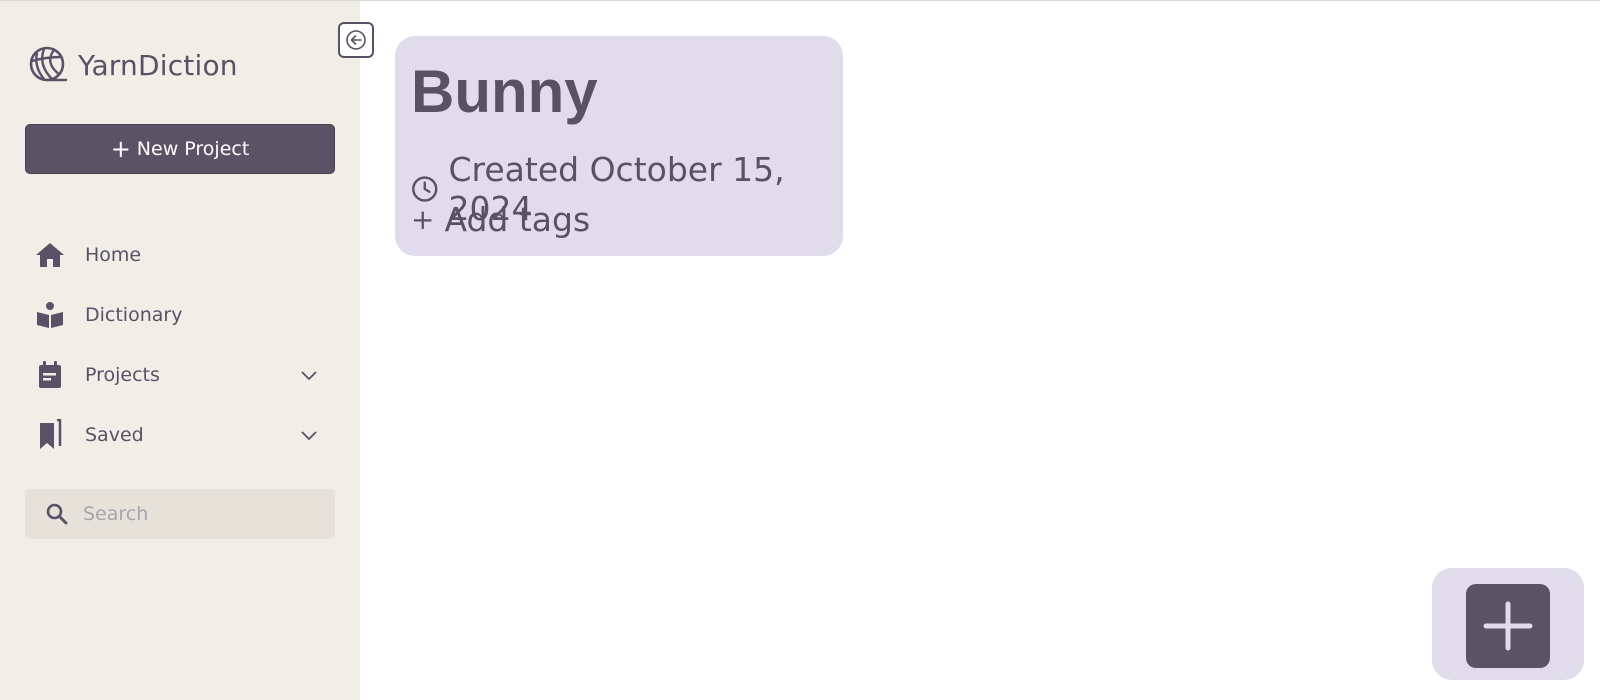  I want to click on sidebar-item-label: Dictionary, so click(134, 315).